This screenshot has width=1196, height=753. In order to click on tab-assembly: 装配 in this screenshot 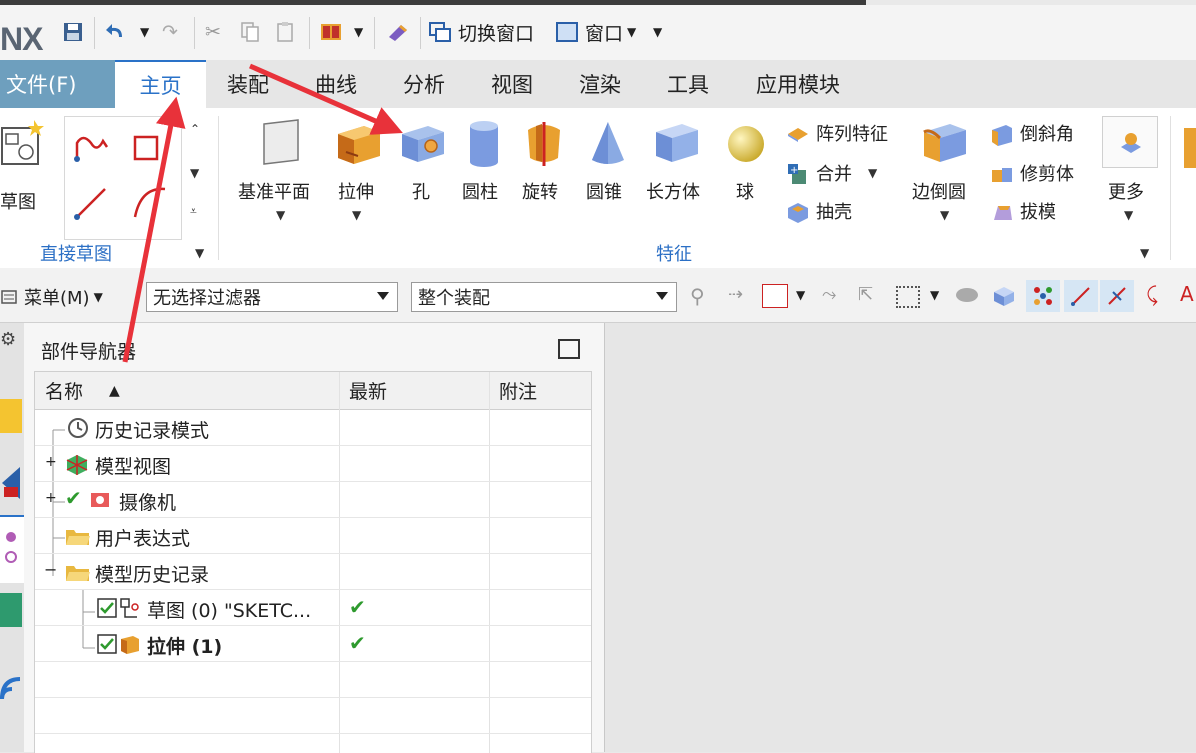, I will do `click(248, 84)`.